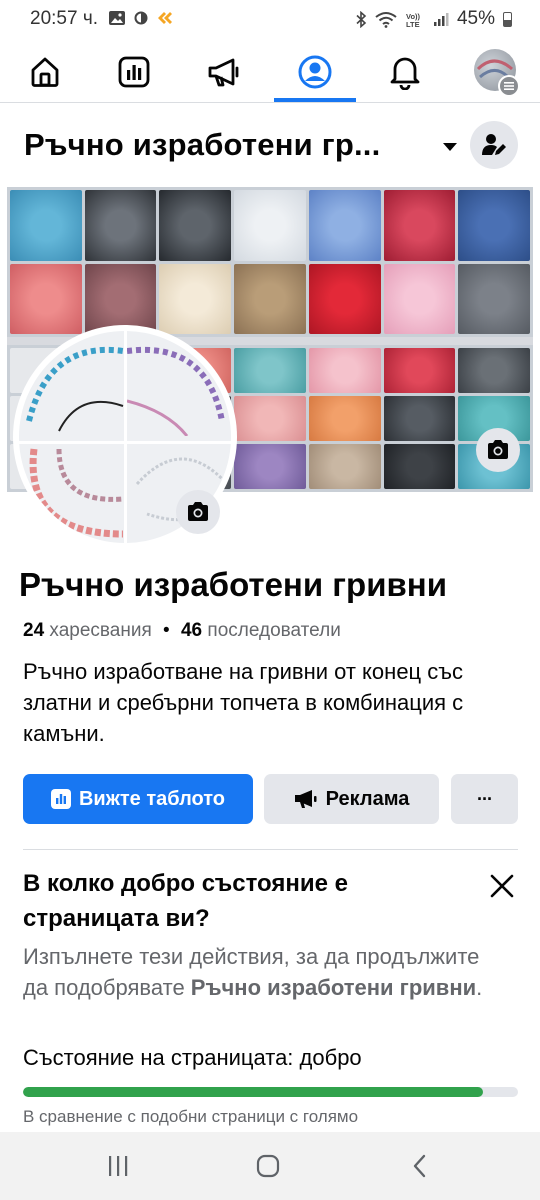 The image size is (540, 1200). What do you see at coordinates (186, 901) in the screenshot?
I see `page-health-title: В колко добро състояние е страницата ви?` at bounding box center [186, 901].